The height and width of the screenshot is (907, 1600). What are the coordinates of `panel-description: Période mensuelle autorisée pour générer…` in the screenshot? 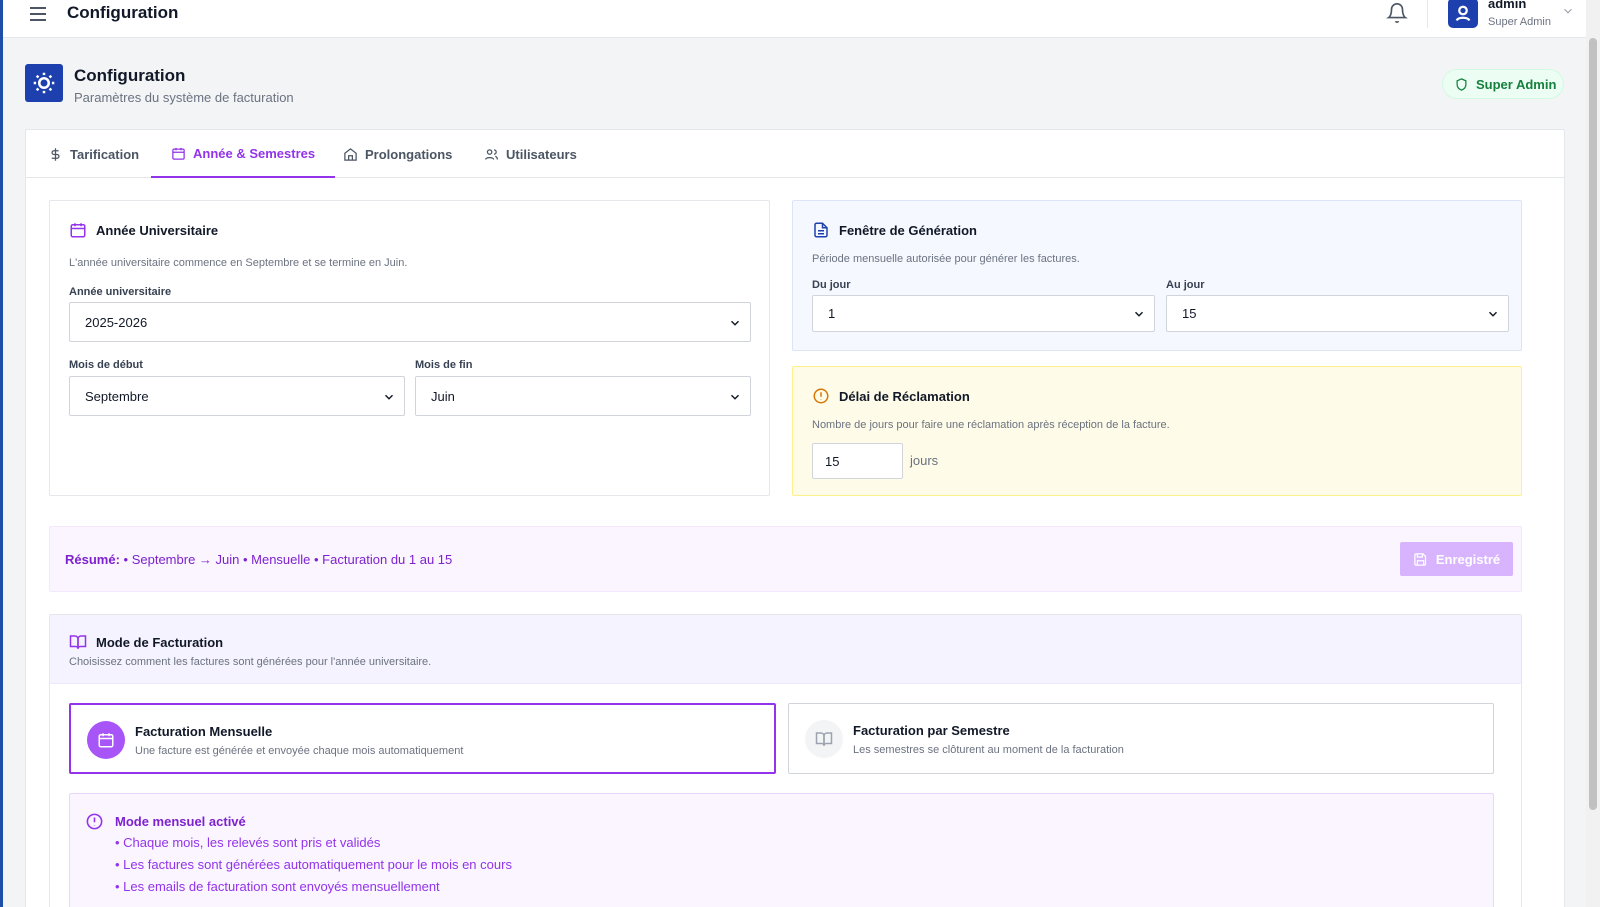 It's located at (946, 259).